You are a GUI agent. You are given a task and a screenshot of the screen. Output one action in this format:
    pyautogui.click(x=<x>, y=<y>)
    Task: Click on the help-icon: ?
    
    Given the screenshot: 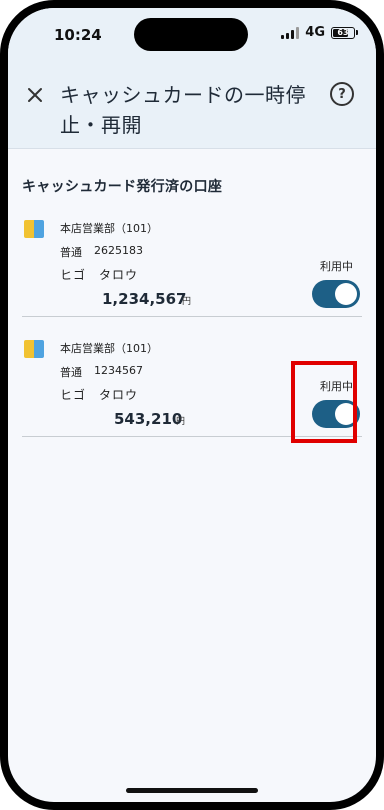 What is the action you would take?
    pyautogui.click(x=342, y=94)
    